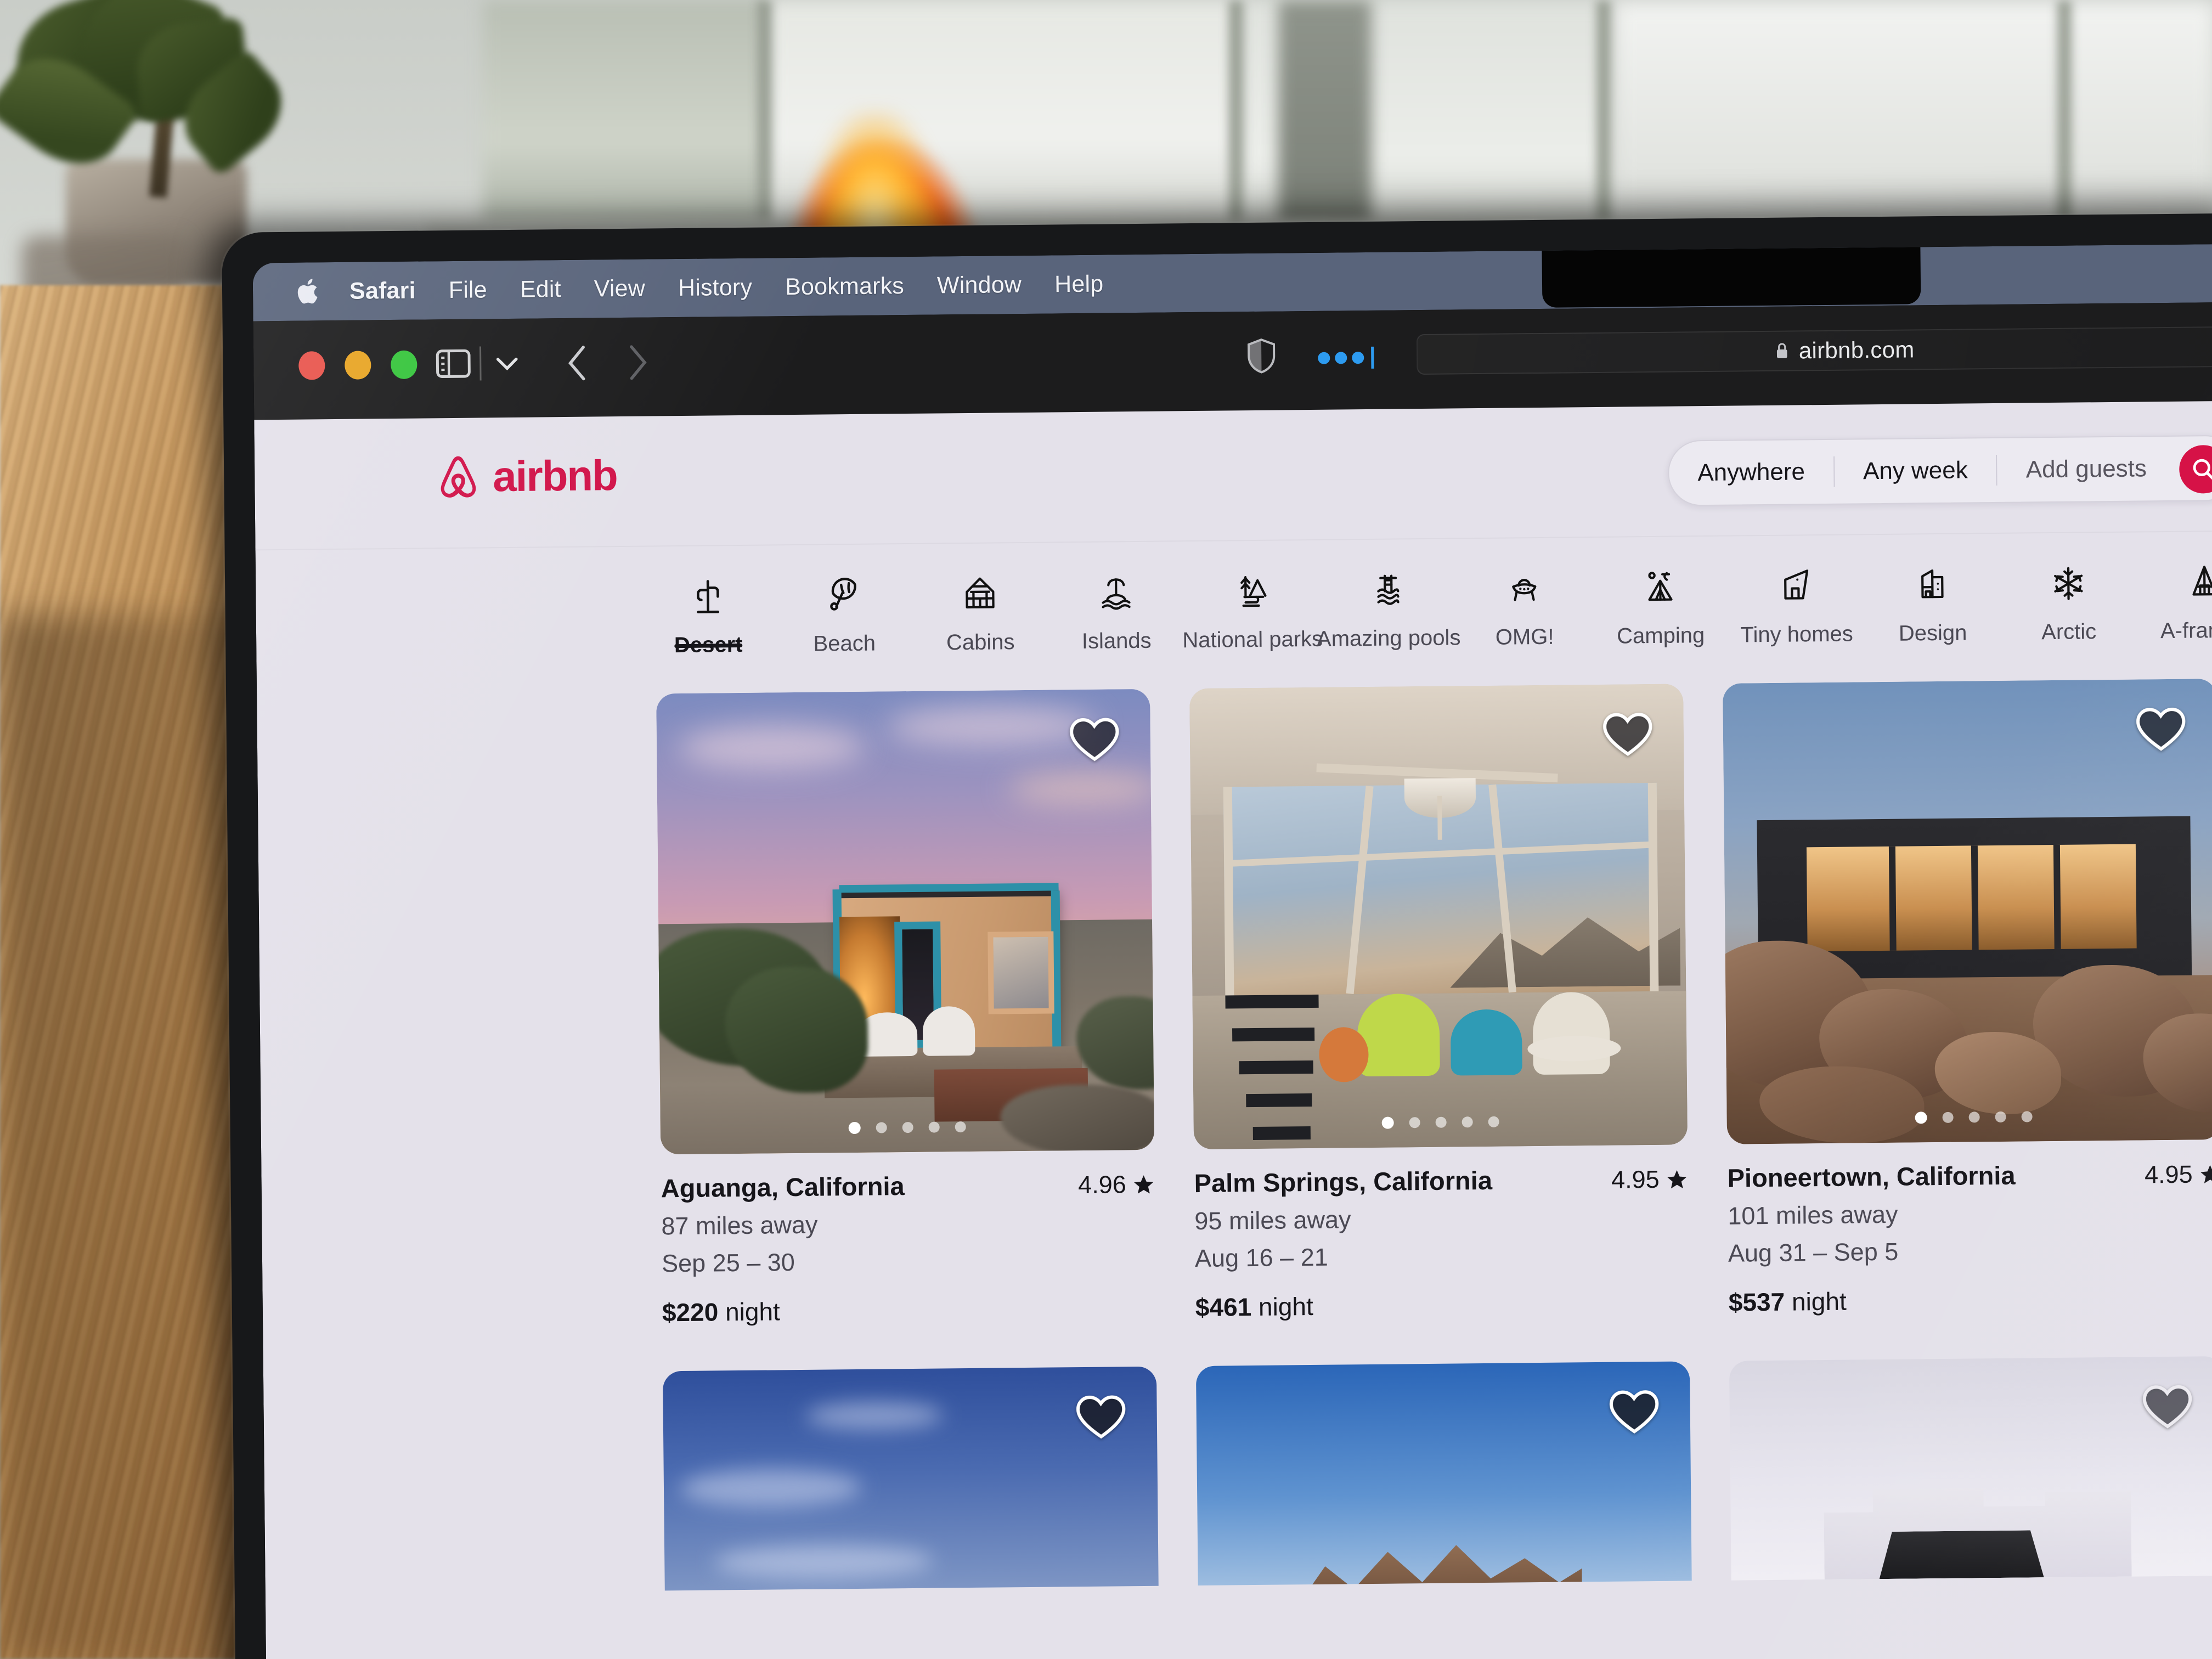 Image resolution: width=2212 pixels, height=1659 pixels. What do you see at coordinates (783, 1187) in the screenshot?
I see `listing-title: Aguanga, California` at bounding box center [783, 1187].